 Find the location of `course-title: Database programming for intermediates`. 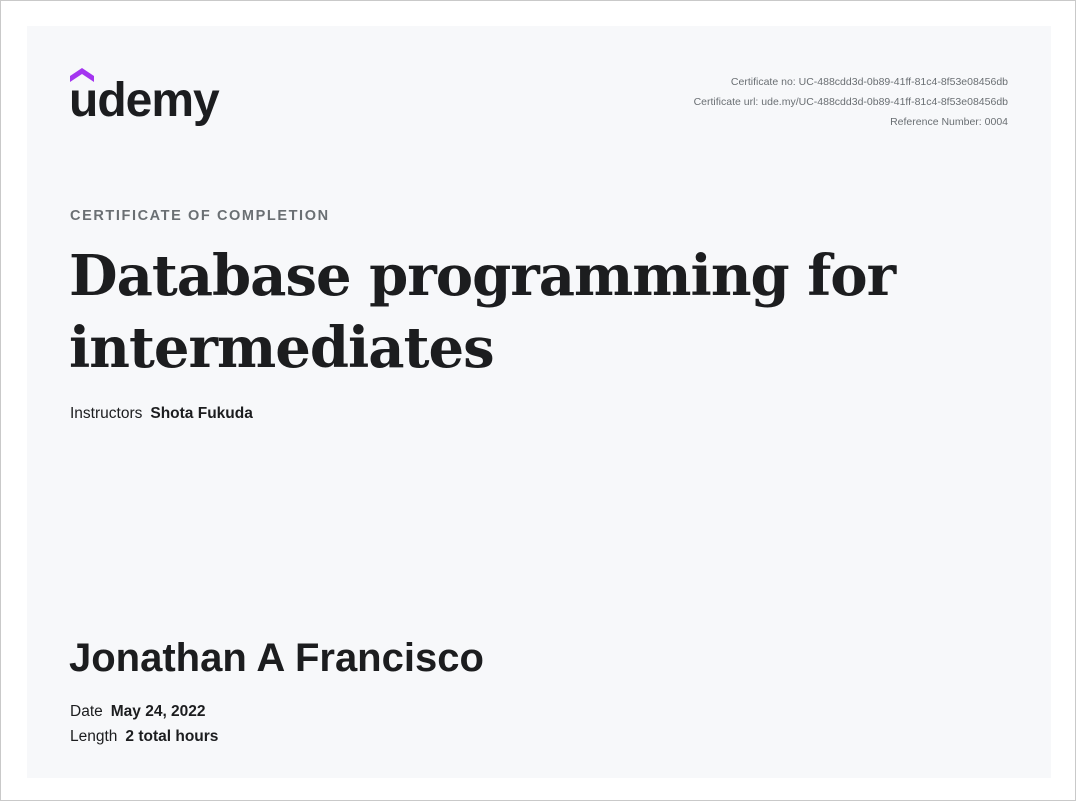

course-title: Database programming for intermediates is located at coordinates (482, 312).